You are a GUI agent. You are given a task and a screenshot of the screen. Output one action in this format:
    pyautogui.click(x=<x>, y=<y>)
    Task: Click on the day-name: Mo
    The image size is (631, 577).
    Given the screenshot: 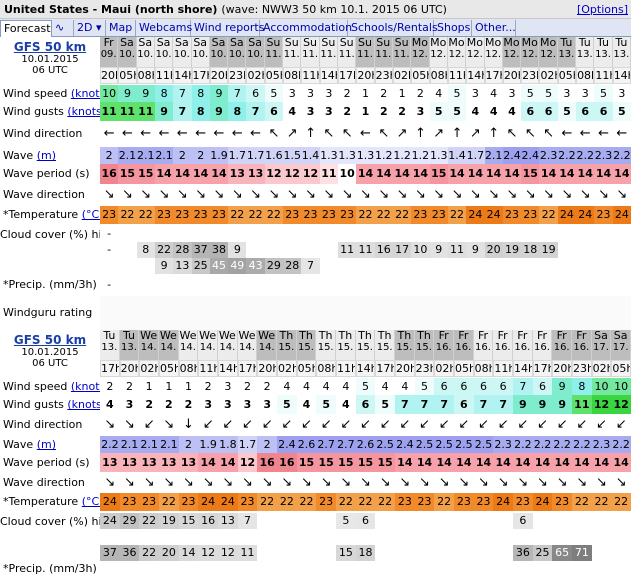 What is the action you would take?
    pyautogui.click(x=529, y=43)
    